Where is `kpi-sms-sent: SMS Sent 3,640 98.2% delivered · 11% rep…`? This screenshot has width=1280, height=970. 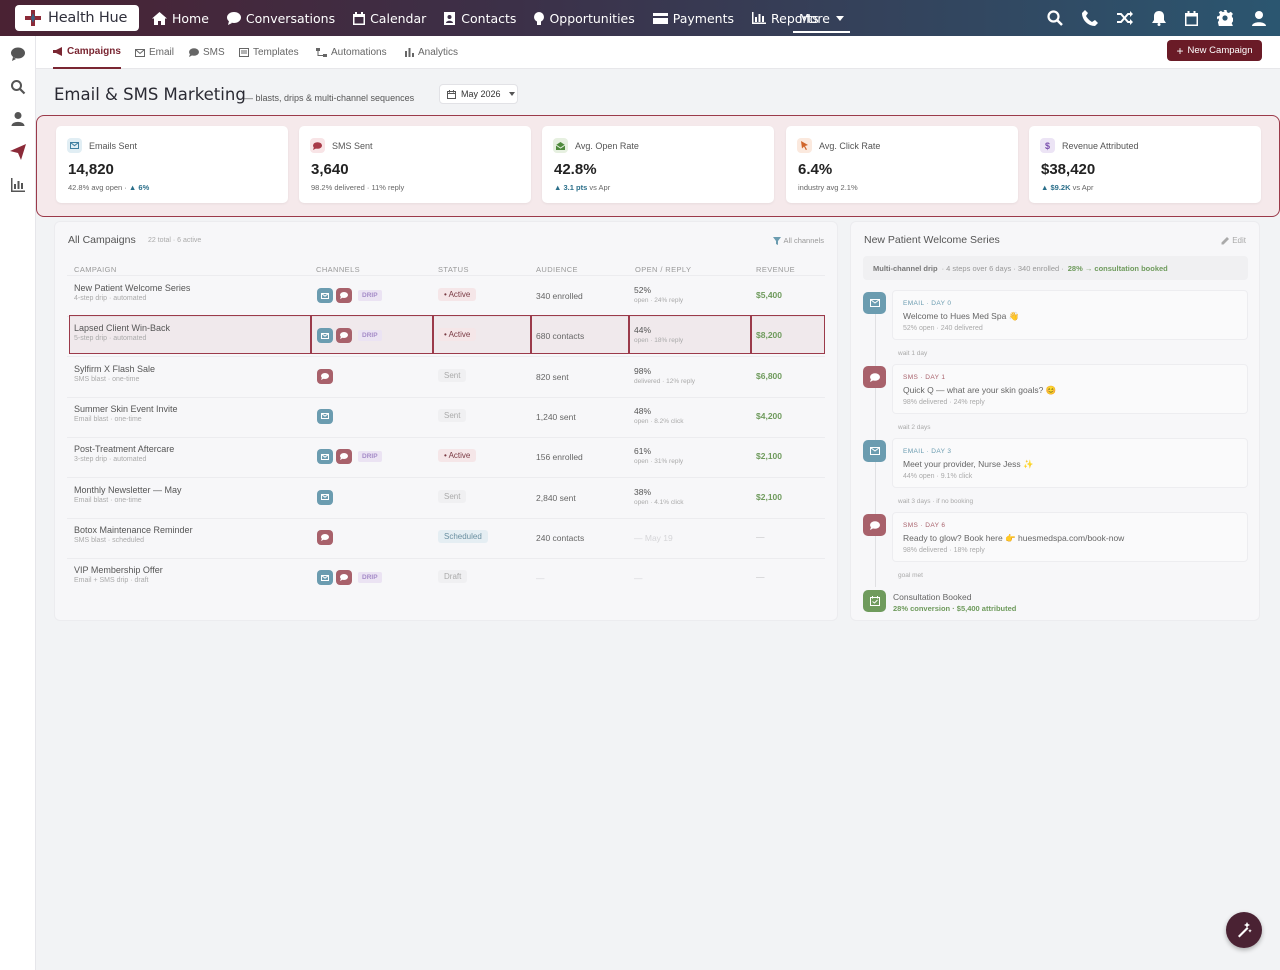
kpi-sms-sent: SMS Sent 3,640 98.2% delivered · 11% rep… is located at coordinates (415, 164).